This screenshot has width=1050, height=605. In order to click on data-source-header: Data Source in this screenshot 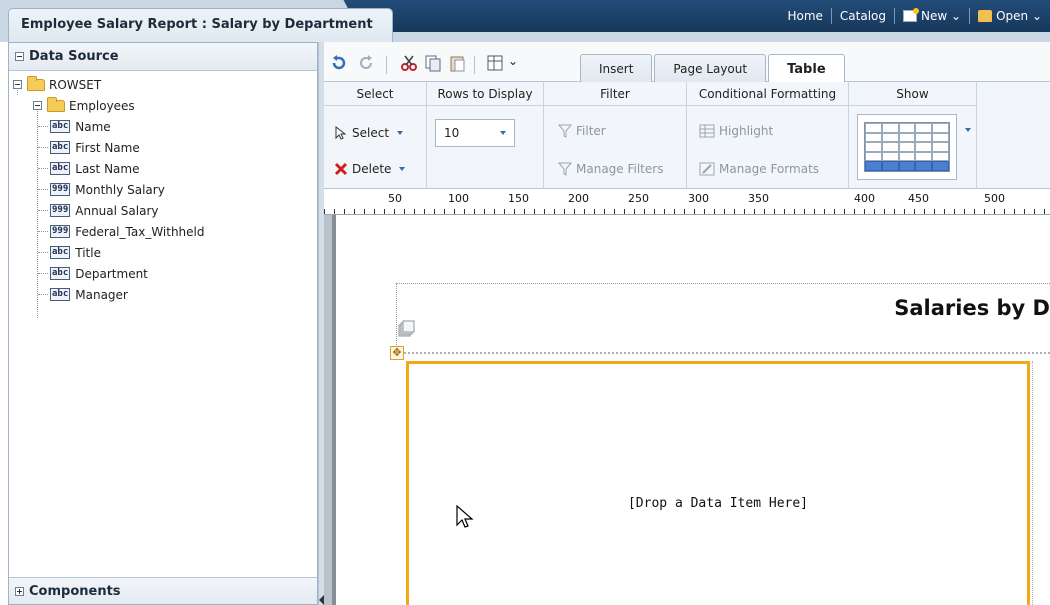, I will do `click(163, 57)`.